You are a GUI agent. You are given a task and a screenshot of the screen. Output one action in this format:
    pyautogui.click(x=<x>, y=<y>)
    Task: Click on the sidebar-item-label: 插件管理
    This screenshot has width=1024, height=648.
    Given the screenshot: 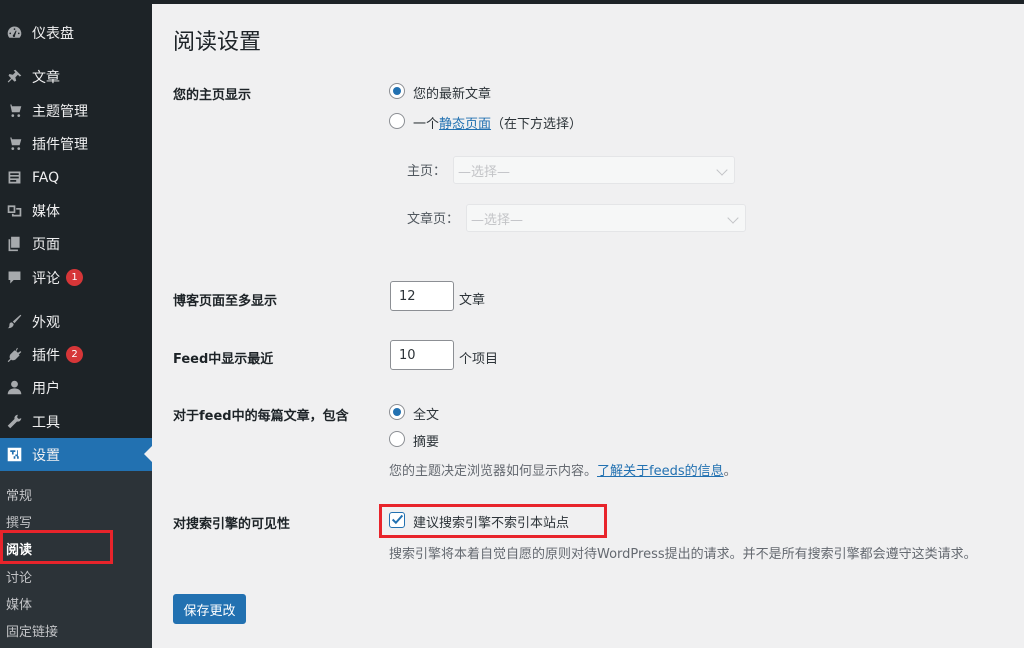 What is the action you would take?
    pyautogui.click(x=60, y=144)
    